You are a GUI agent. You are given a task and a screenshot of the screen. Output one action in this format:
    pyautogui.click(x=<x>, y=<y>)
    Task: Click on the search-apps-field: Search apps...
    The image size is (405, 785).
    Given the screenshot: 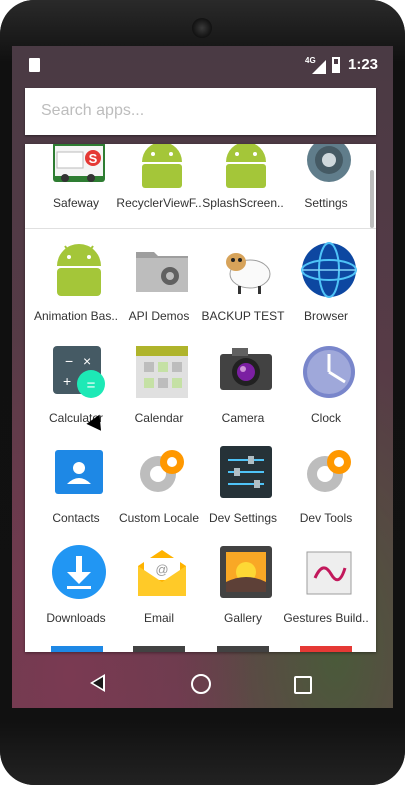 What is the action you would take?
    pyautogui.click(x=200, y=111)
    